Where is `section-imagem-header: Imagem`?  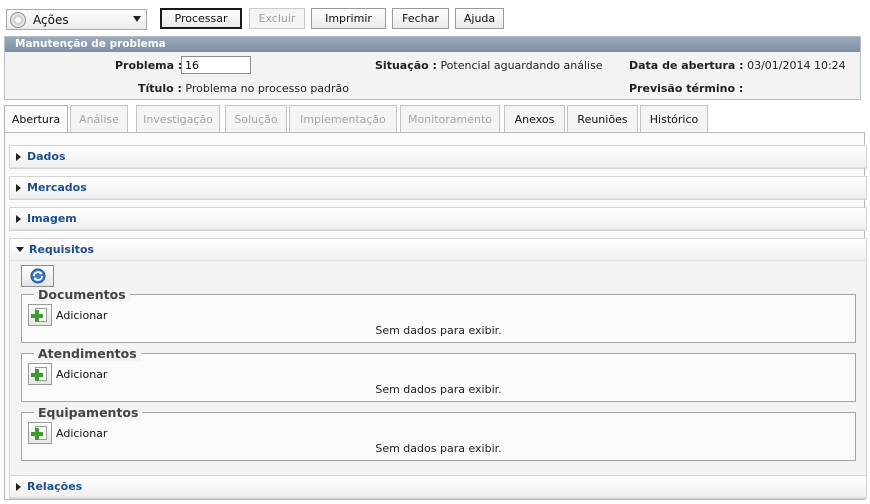
section-imagem-header: Imagem is located at coordinates (438, 219).